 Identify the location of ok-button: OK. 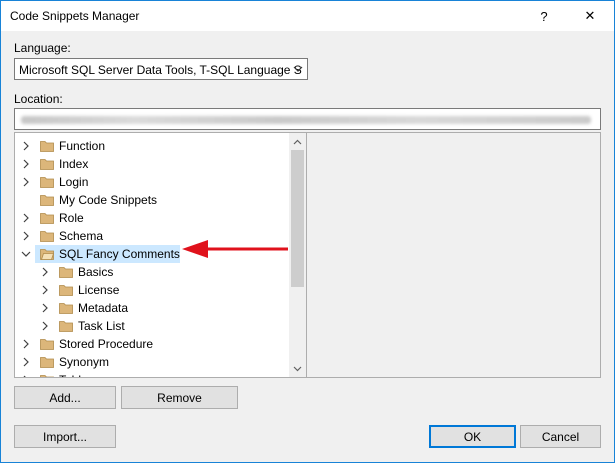
(472, 436).